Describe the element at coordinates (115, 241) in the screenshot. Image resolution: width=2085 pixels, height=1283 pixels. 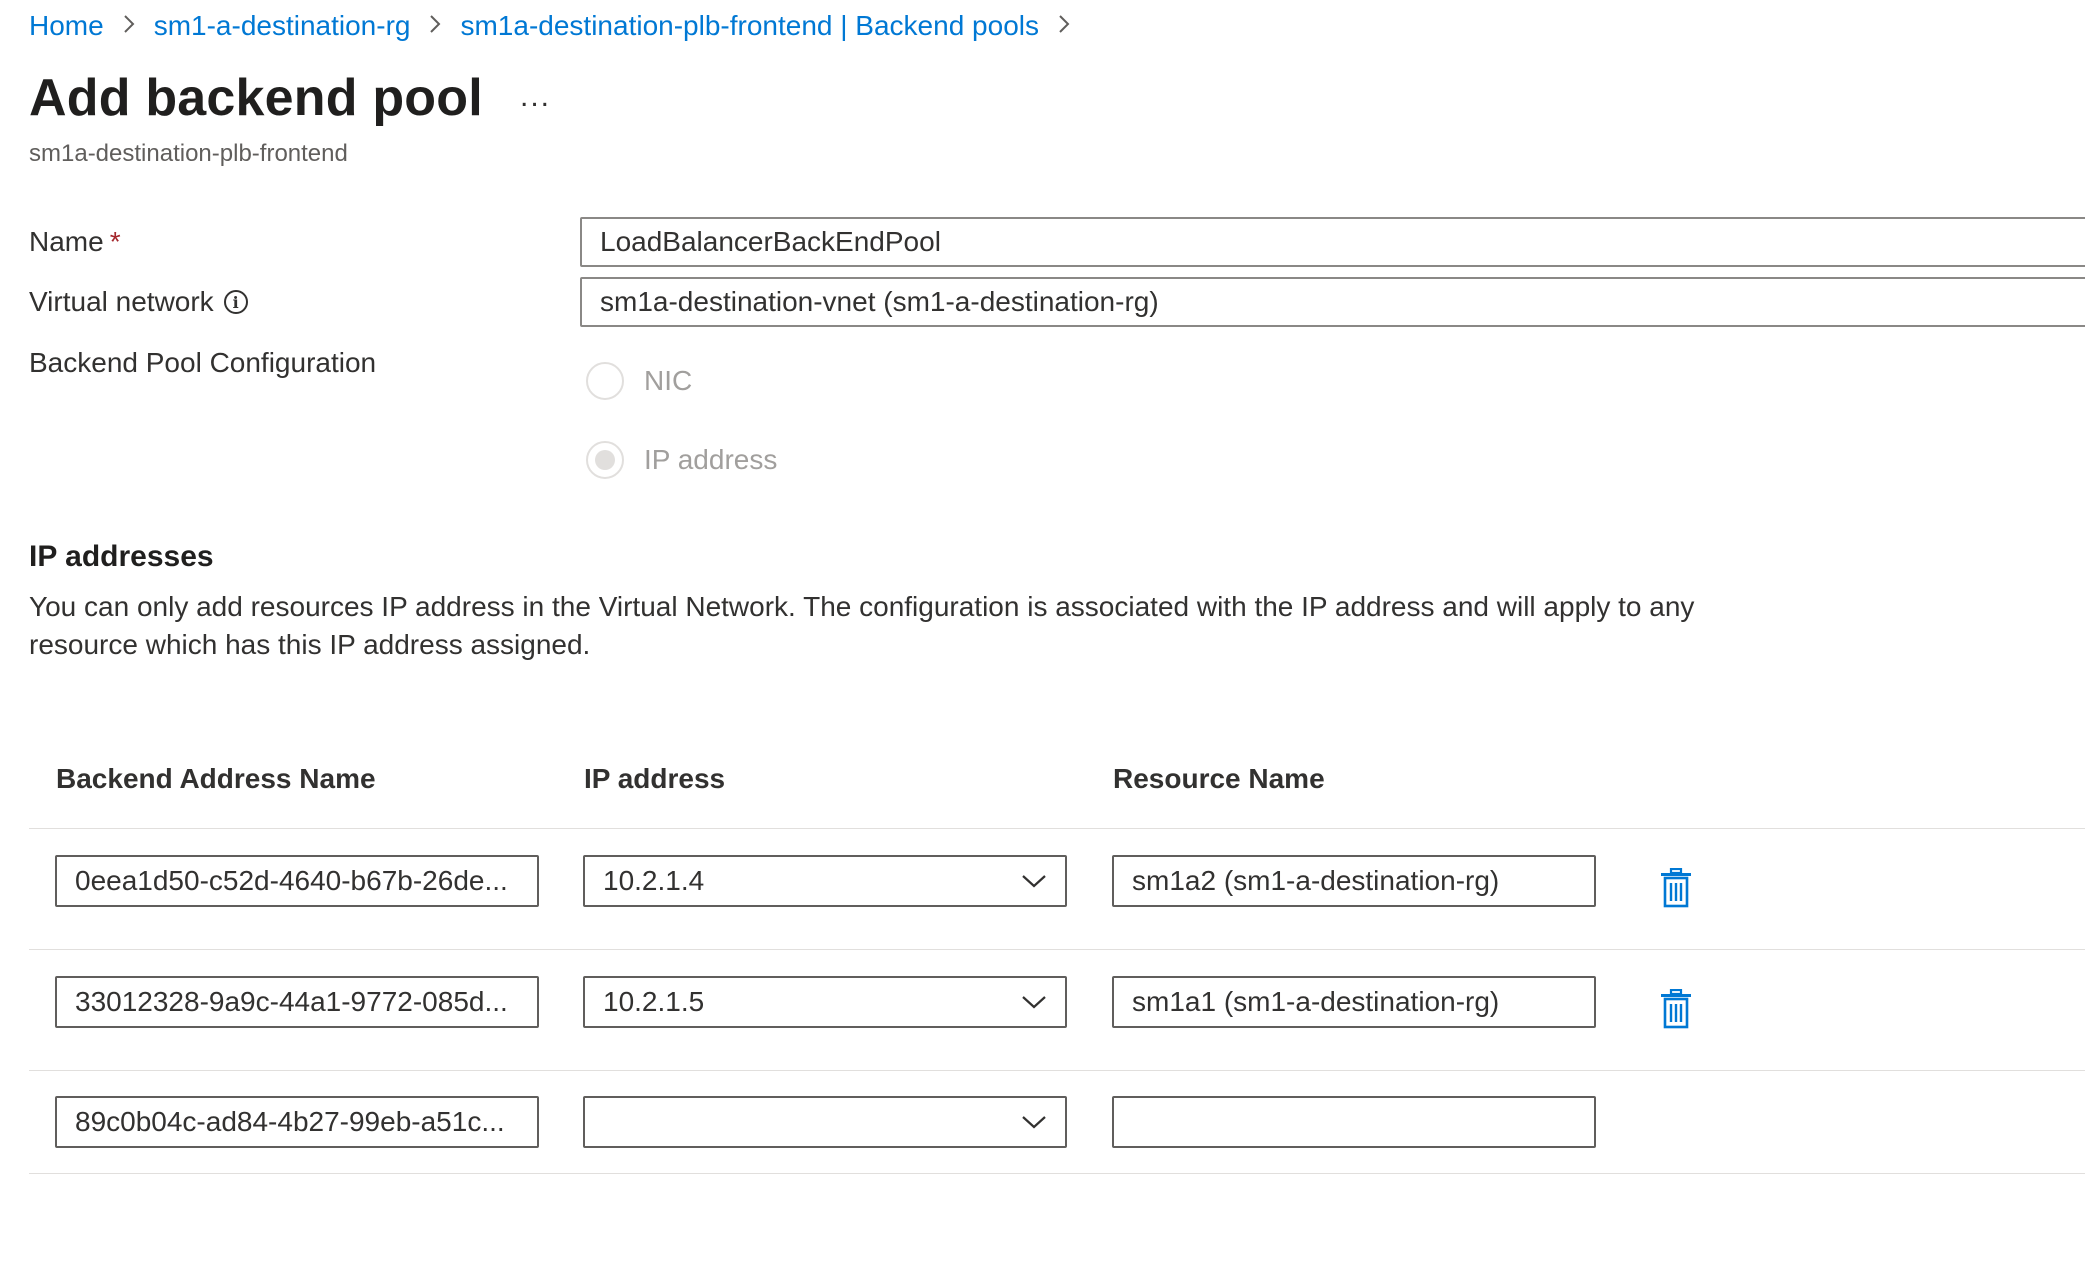
I see `required-marker: *` at that location.